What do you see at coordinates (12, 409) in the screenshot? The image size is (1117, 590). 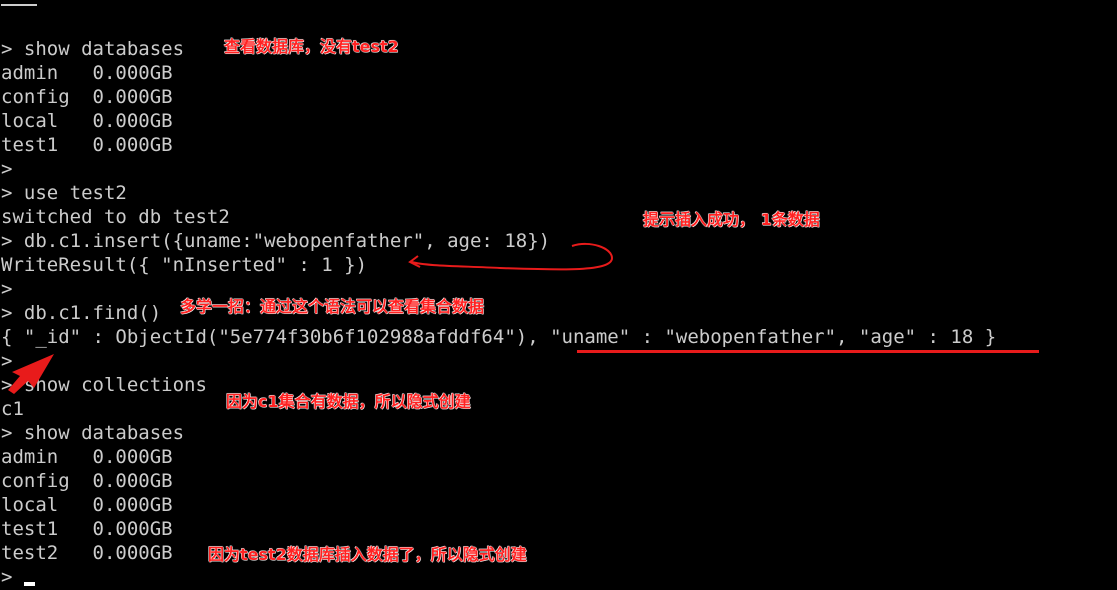 I see `terminal-line-output: c1` at bounding box center [12, 409].